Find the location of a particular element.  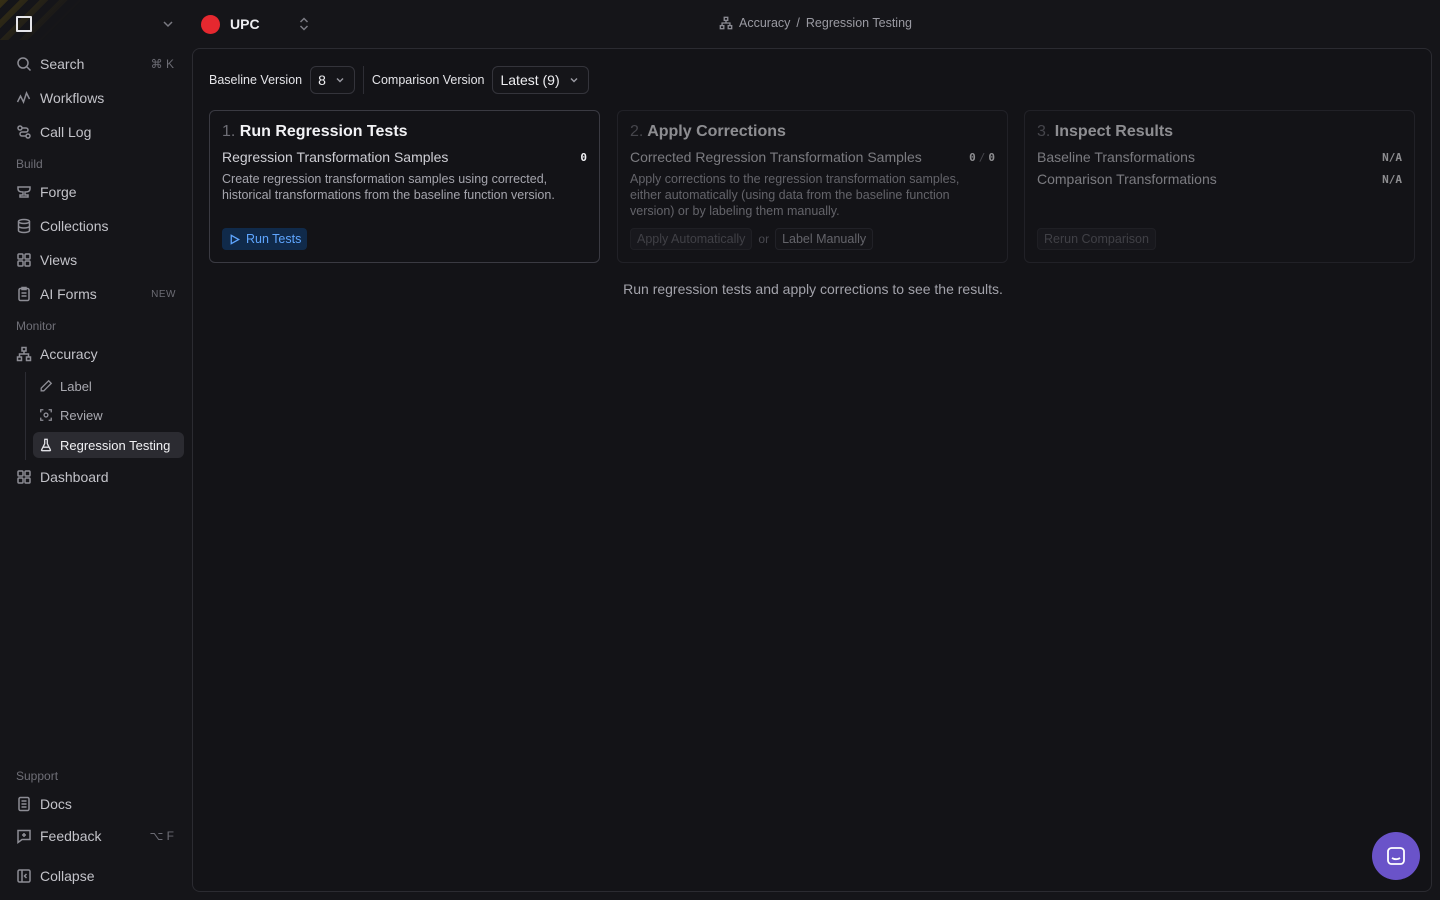

sidebar-item-collections: Collections is located at coordinates (96, 226).